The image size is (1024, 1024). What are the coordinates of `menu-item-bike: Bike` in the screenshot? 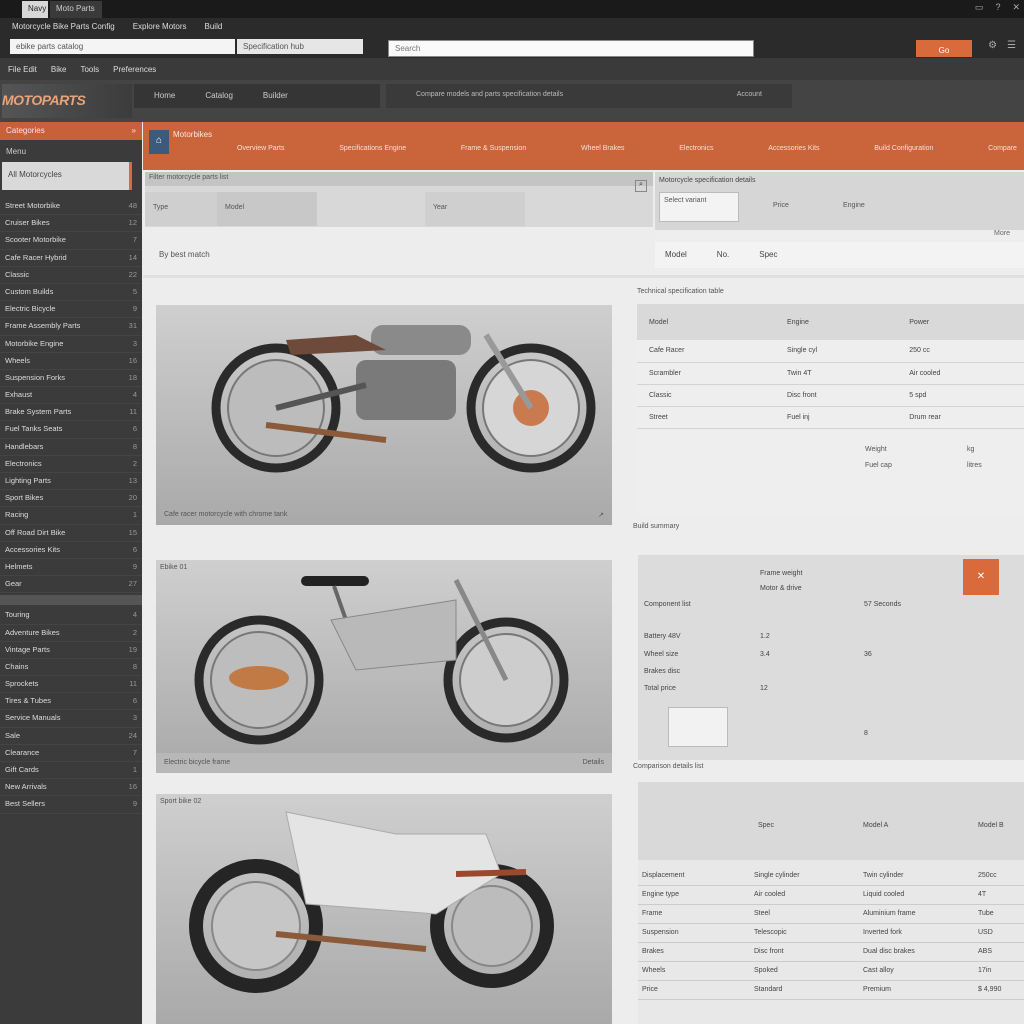 It's located at (59, 69).